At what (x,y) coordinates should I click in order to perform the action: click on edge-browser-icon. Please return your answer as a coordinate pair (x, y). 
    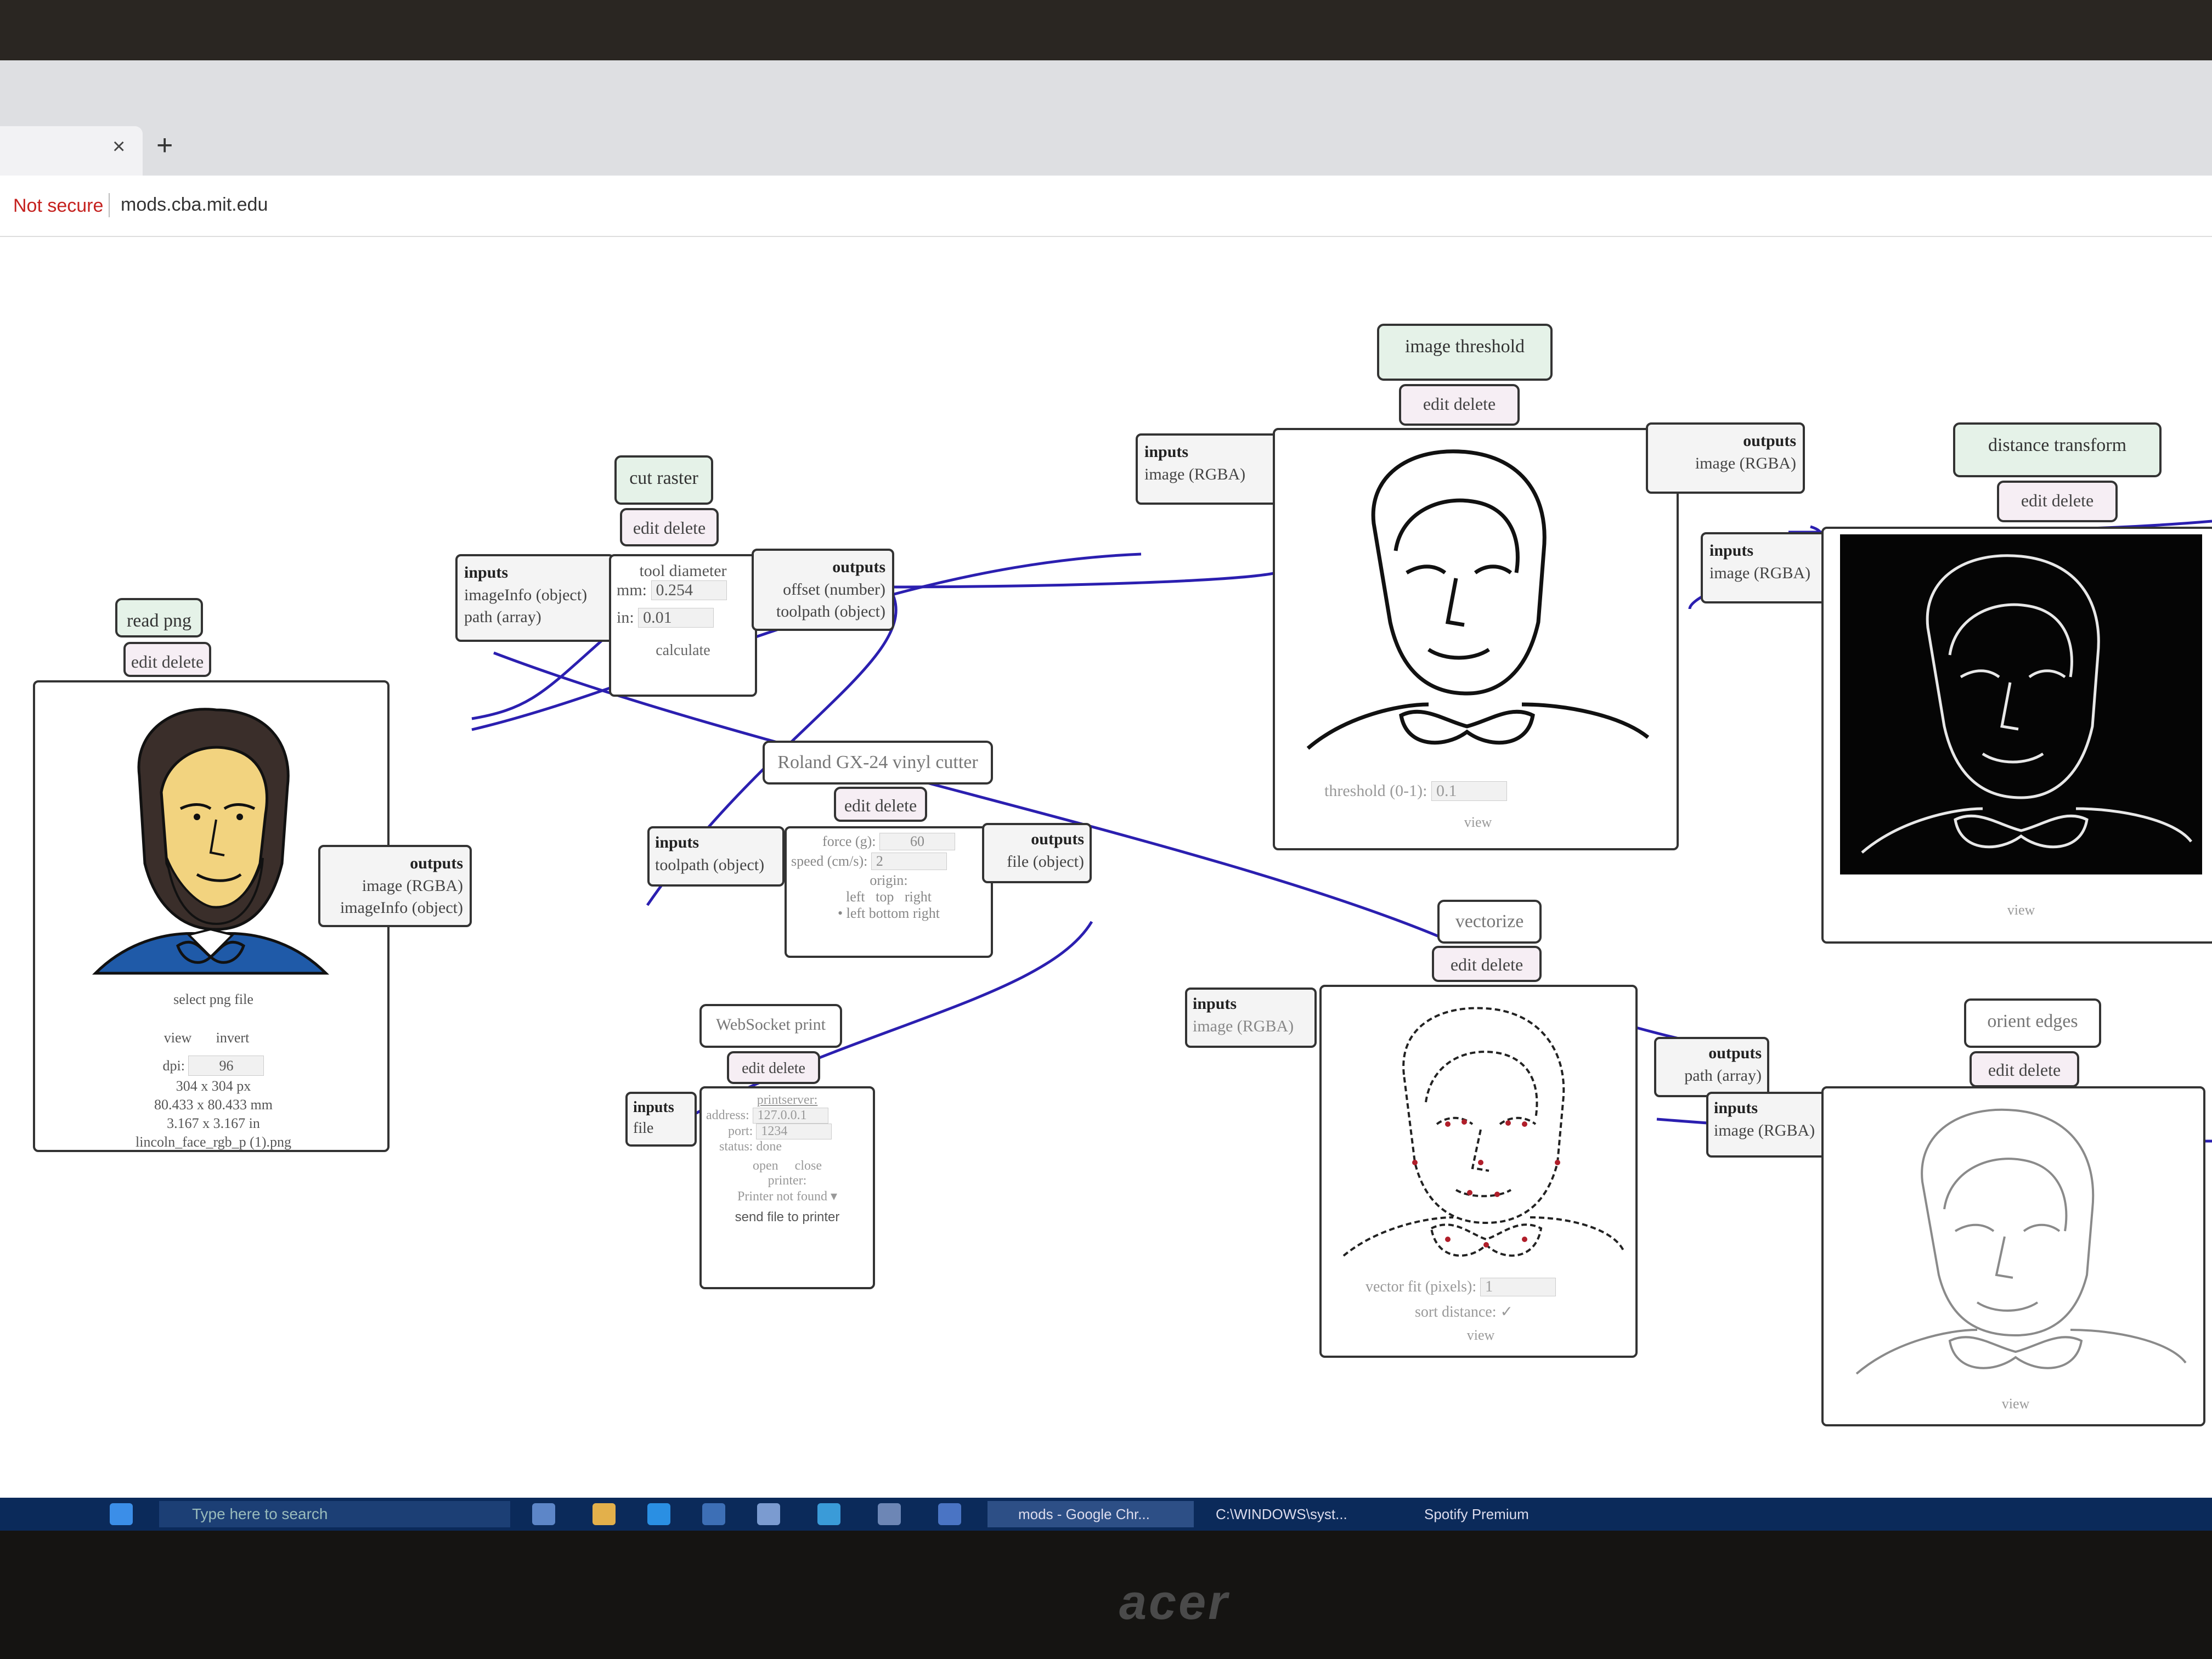
    Looking at the image, I should click on (658, 1514).